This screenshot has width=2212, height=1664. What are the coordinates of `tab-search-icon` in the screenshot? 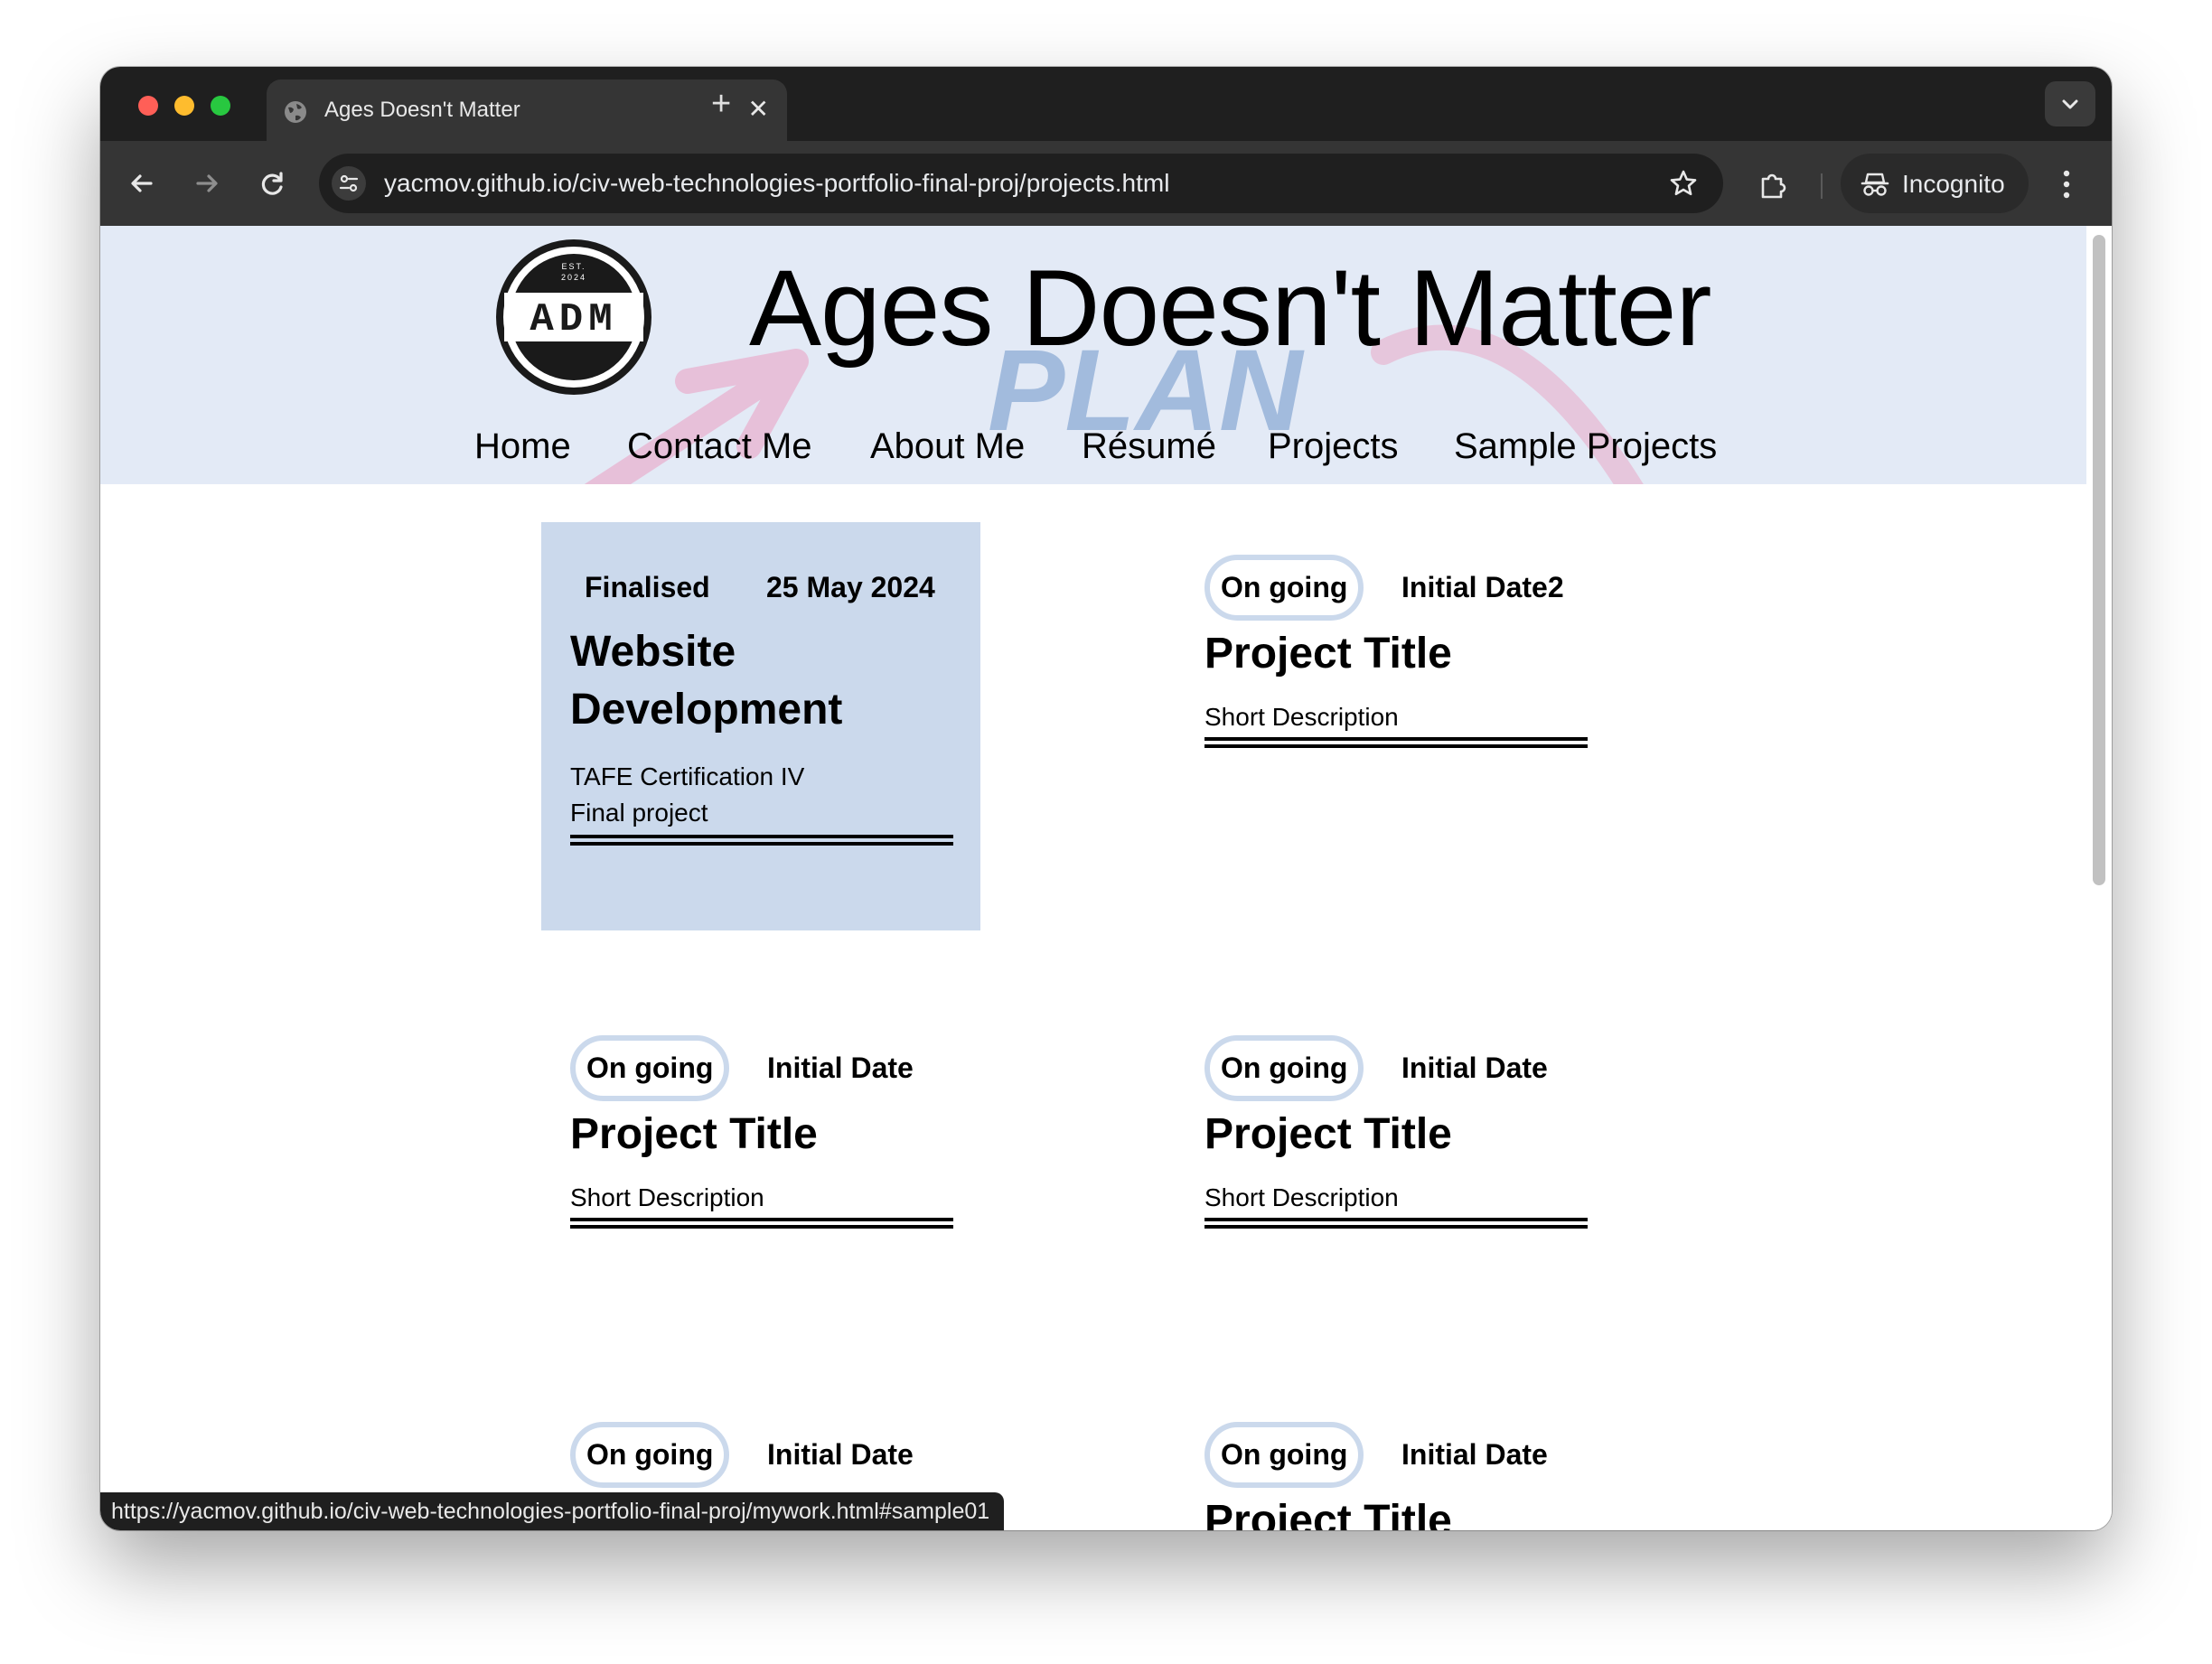 It's located at (2070, 104).